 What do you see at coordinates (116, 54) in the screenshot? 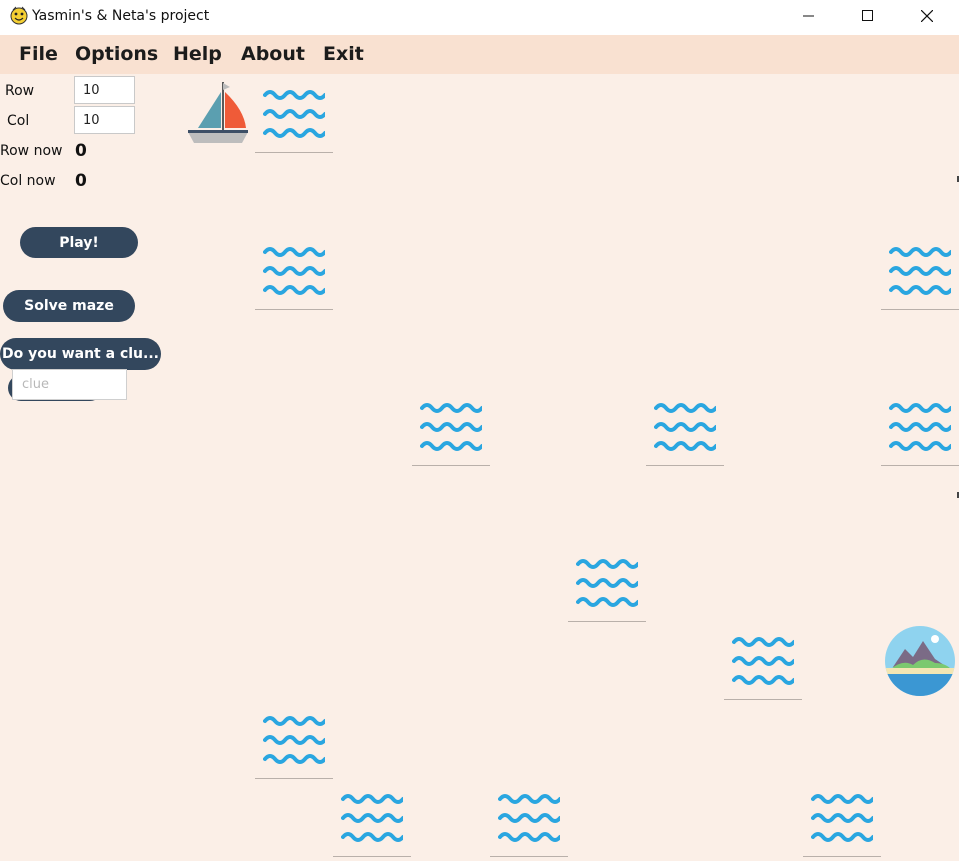
I see `menu-options: Options` at bounding box center [116, 54].